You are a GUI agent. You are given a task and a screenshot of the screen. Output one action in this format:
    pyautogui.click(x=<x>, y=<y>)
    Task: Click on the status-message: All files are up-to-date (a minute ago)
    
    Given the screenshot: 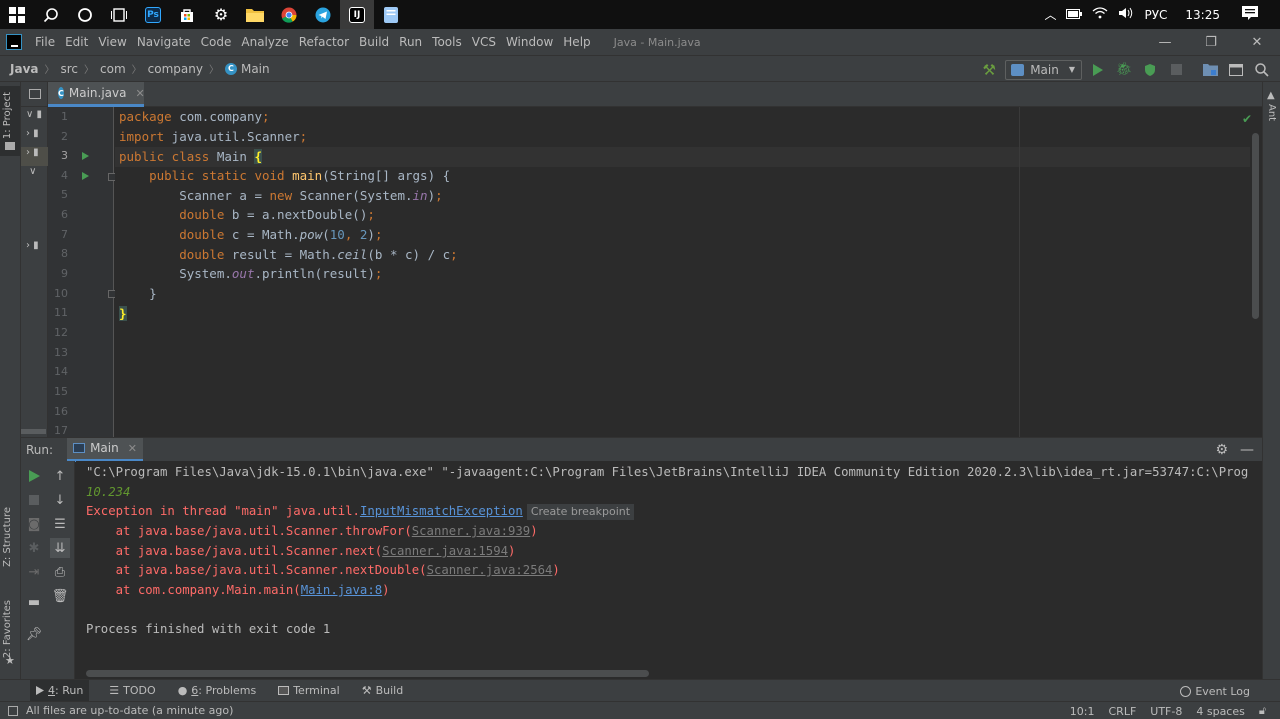 What is the action you would take?
    pyautogui.click(x=129, y=710)
    